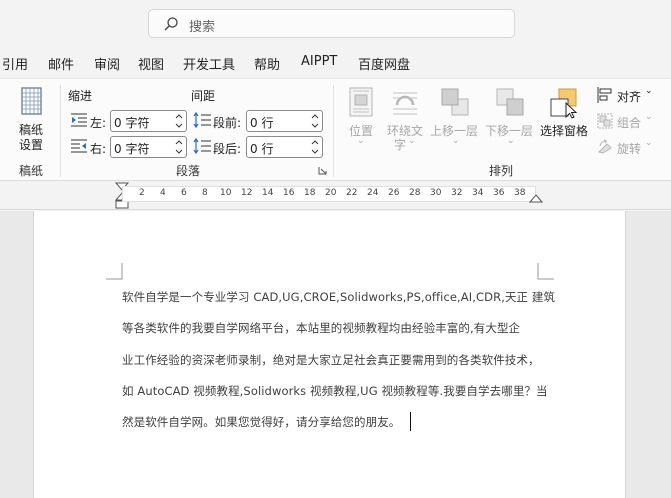  Describe the element at coordinates (247, 193) in the screenshot. I see `ruler-tick: 12` at that location.